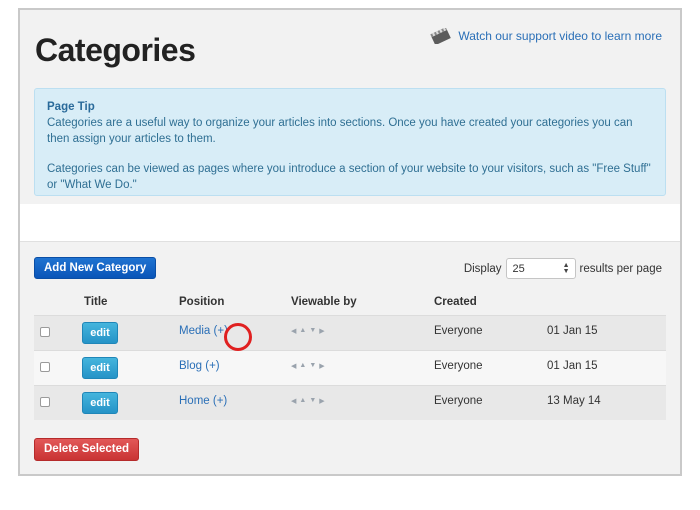 The width and height of the screenshot is (700, 510). What do you see at coordinates (350, 222) in the screenshot?
I see `divider-strip` at bounding box center [350, 222].